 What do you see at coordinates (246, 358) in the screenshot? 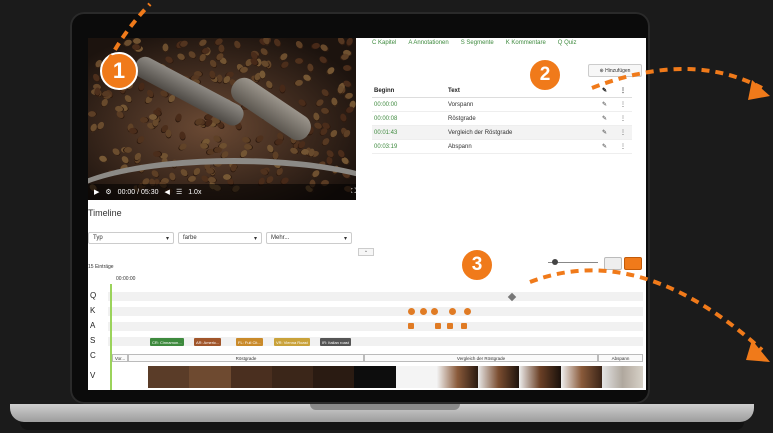
I see `chapter-roestgrade: Röstgrade` at bounding box center [246, 358].